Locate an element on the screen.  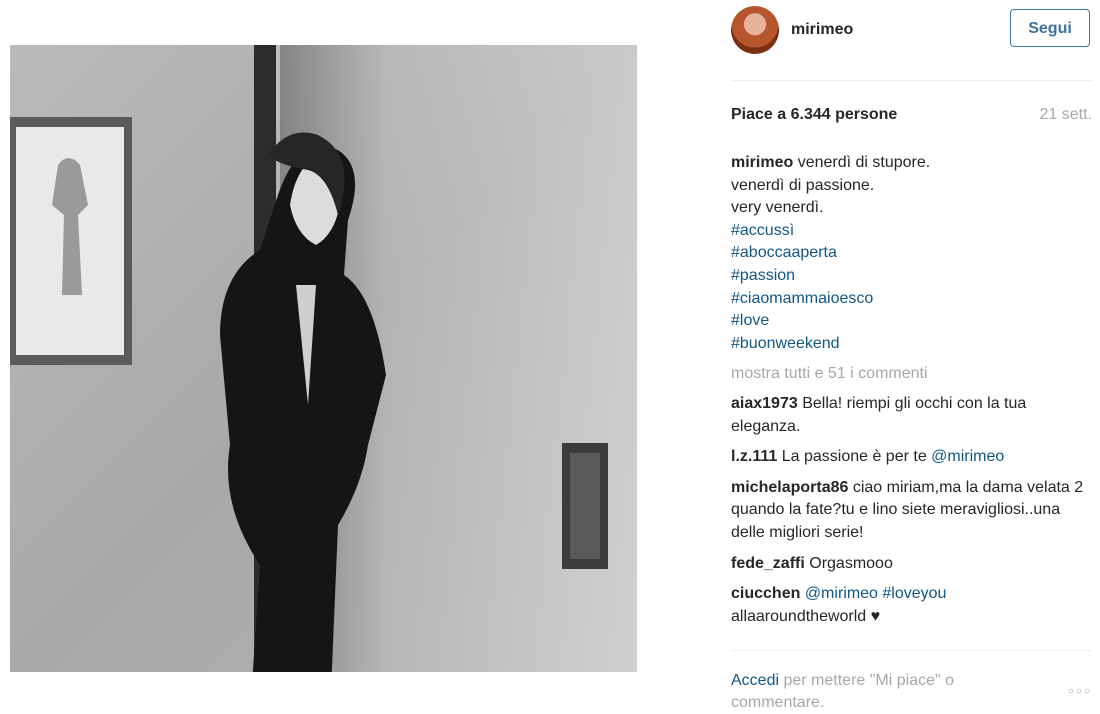
hashtag-link: #passion is located at coordinates (911, 276).